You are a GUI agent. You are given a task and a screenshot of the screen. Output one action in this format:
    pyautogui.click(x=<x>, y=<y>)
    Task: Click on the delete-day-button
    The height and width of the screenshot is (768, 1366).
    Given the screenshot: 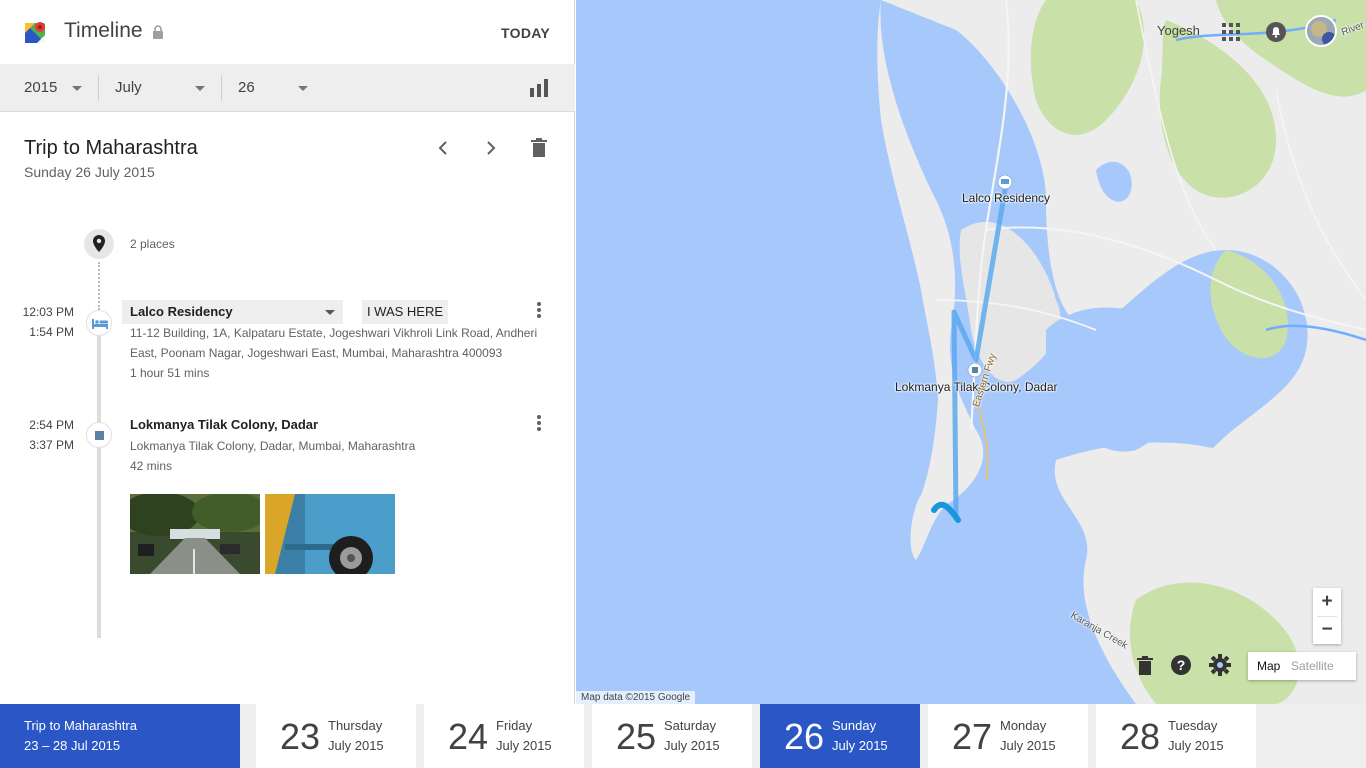 What is the action you would take?
    pyautogui.click(x=539, y=148)
    